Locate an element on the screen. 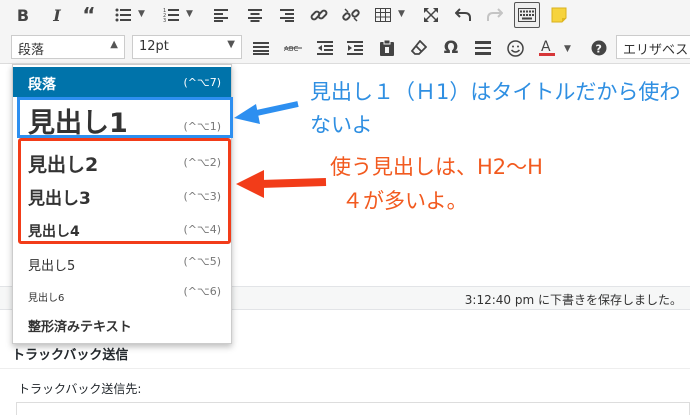 Image resolution: width=690 pixels, height=415 pixels. align-center-icon is located at coordinates (255, 15).